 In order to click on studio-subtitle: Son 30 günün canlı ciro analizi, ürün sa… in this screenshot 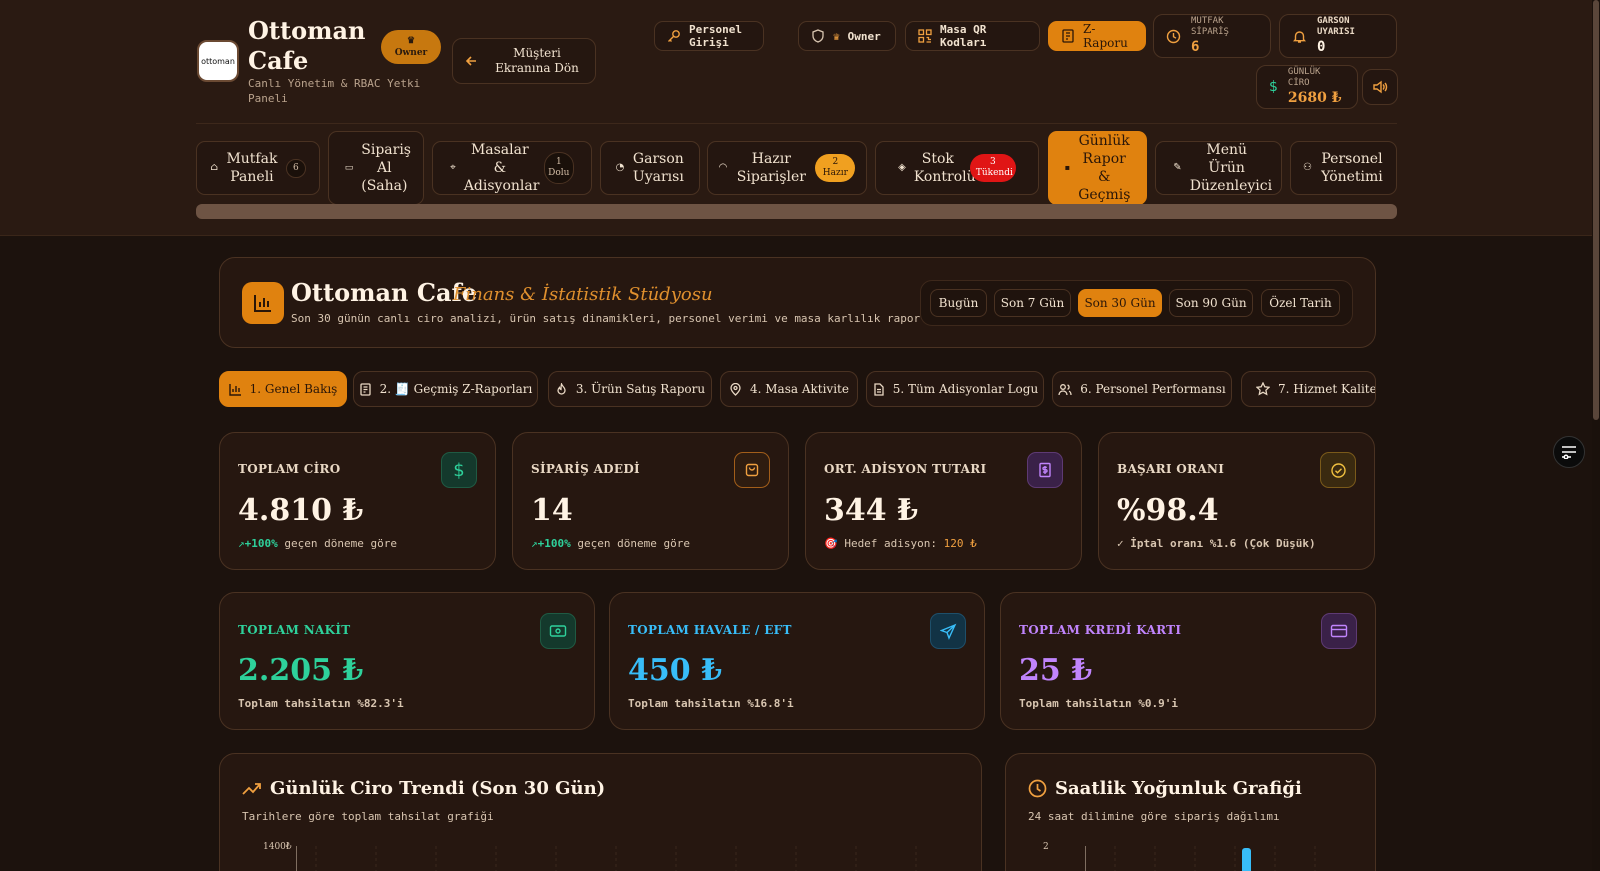, I will do `click(619, 318)`.